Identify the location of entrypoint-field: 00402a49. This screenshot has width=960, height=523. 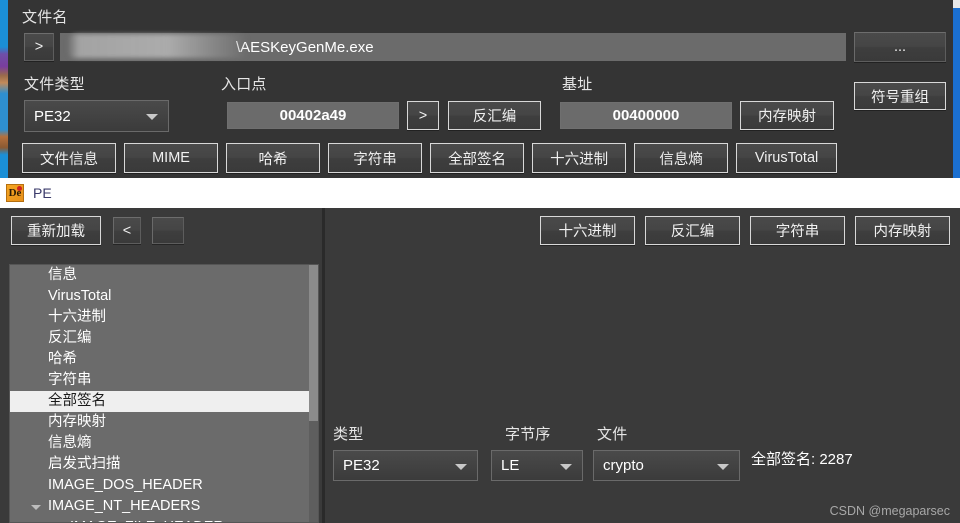
(313, 115).